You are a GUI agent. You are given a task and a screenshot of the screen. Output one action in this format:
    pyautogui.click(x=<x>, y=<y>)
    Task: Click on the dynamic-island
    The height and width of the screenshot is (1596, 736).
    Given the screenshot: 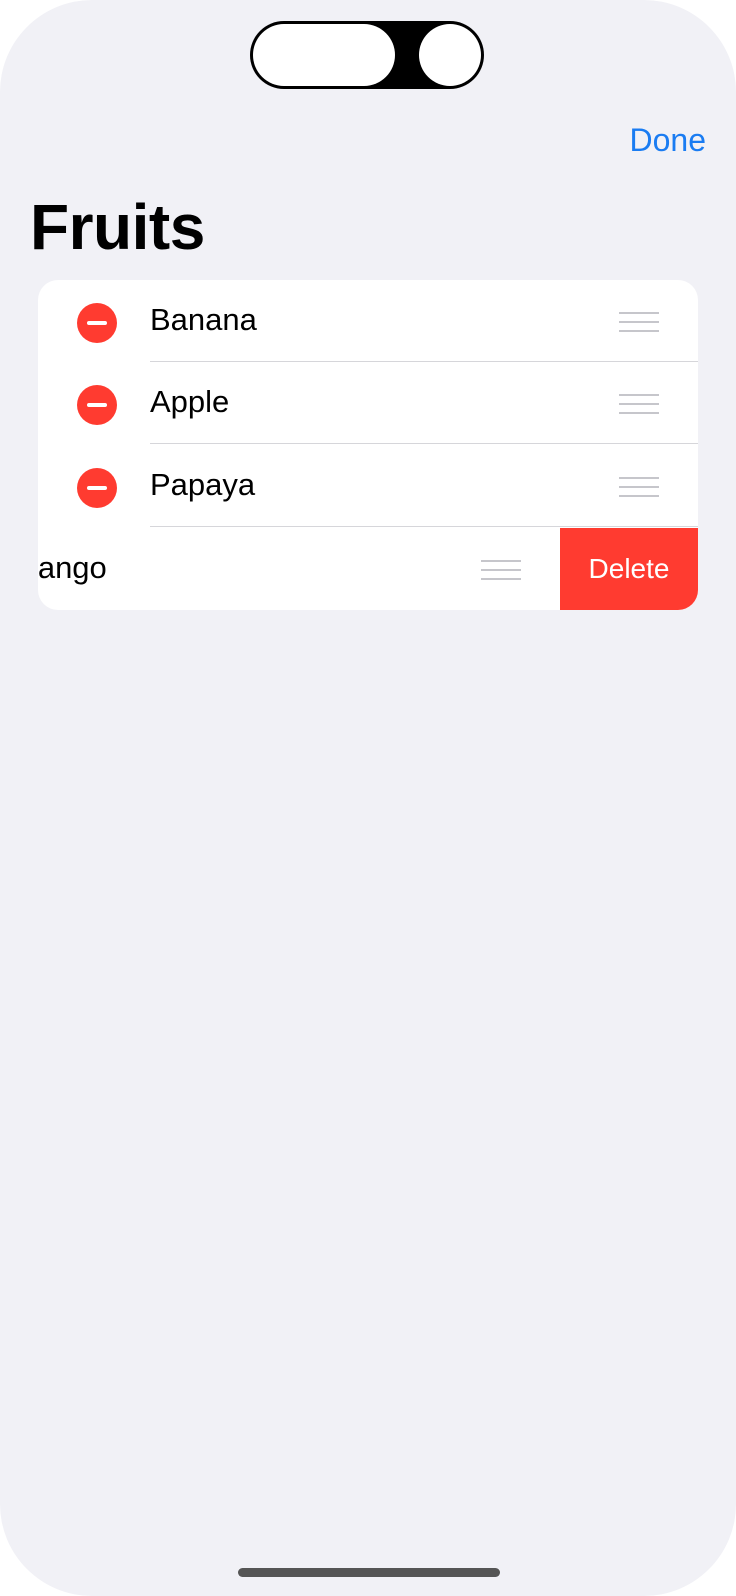 What is the action you would take?
    pyautogui.click(x=367, y=55)
    